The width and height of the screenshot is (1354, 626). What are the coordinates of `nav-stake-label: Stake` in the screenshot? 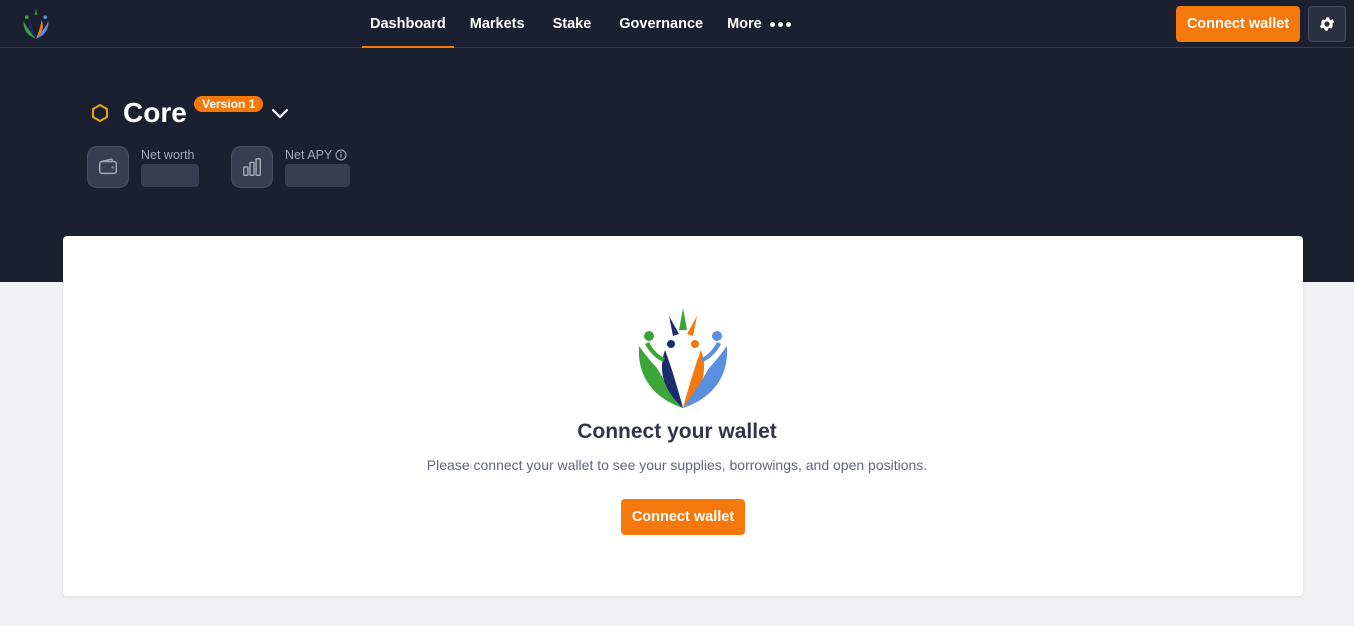 It's located at (572, 24).